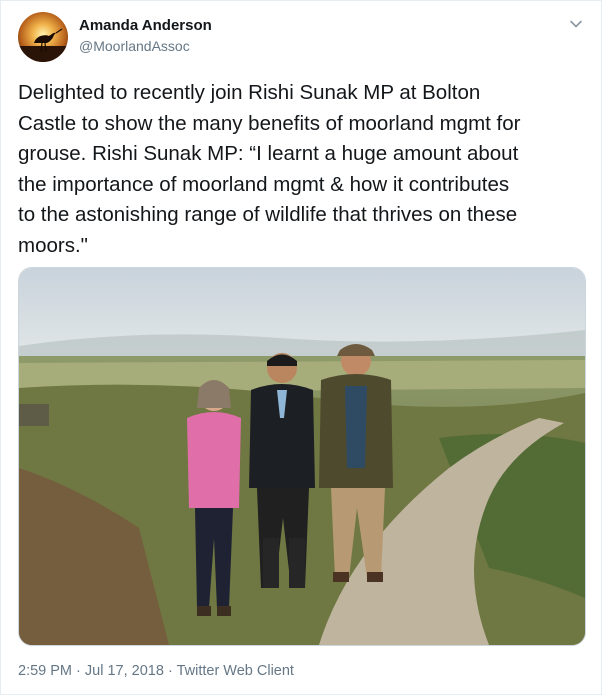  What do you see at coordinates (235, 671) in the screenshot?
I see `tweet-source: Twitter Web Client` at bounding box center [235, 671].